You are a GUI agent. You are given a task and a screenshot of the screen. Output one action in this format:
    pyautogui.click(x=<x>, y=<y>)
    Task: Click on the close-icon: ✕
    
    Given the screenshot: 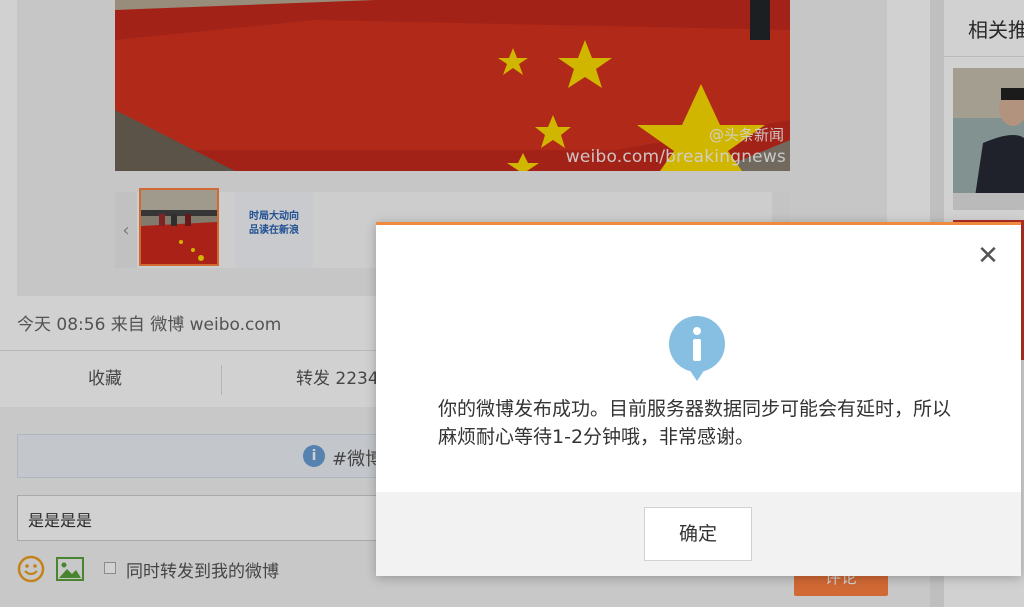 What is the action you would take?
    pyautogui.click(x=988, y=256)
    